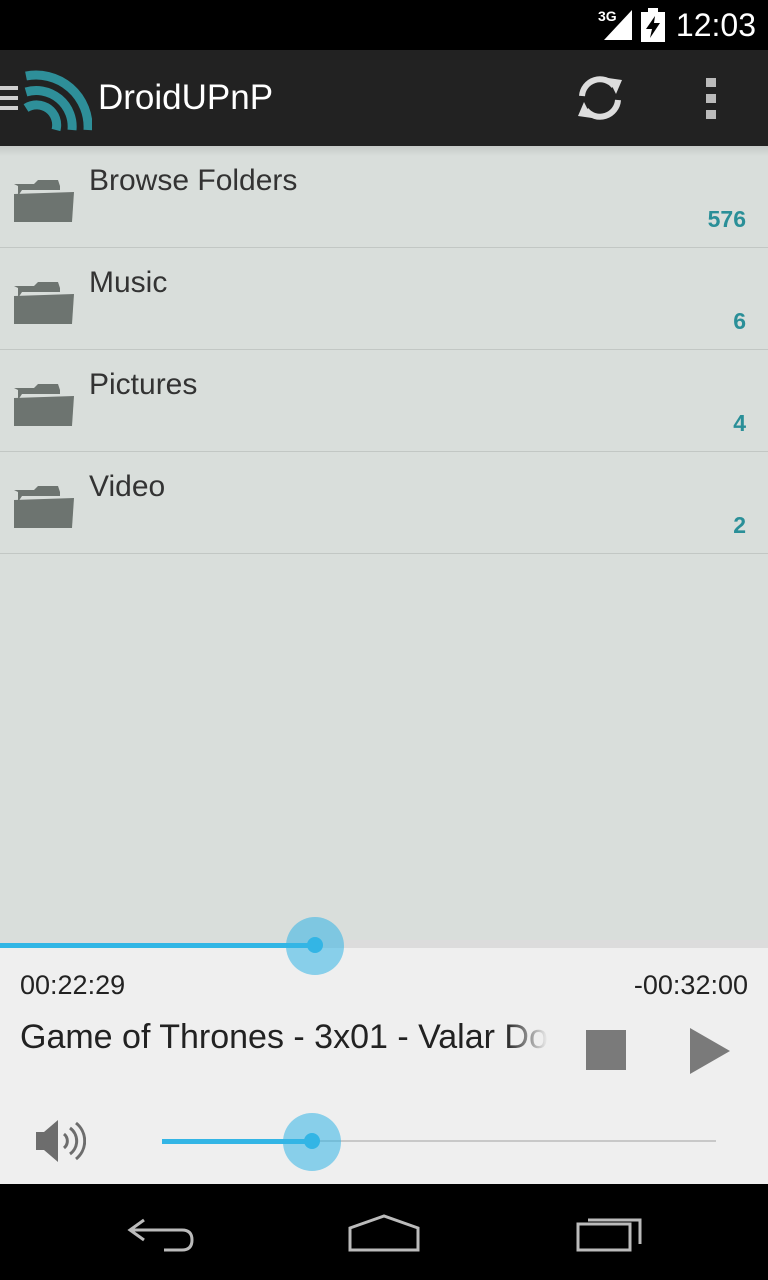 This screenshot has height=1280, width=768. I want to click on folder-count: 576, so click(726, 219).